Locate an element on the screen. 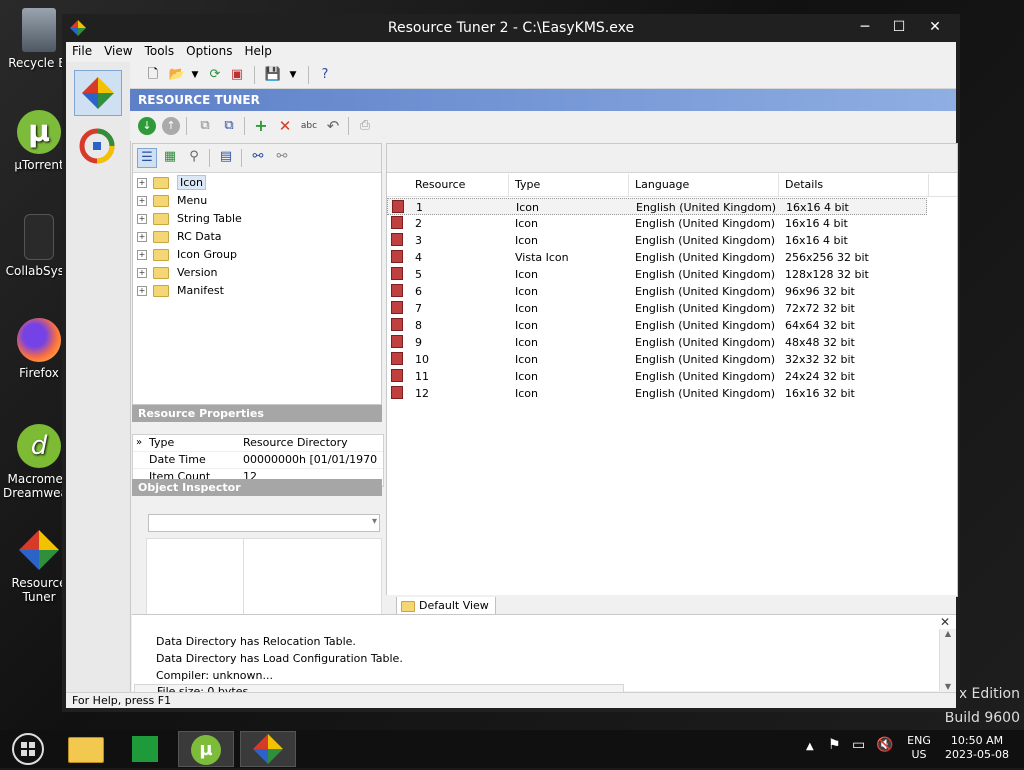  volume-muted-icon: 🔇 is located at coordinates (884, 745).